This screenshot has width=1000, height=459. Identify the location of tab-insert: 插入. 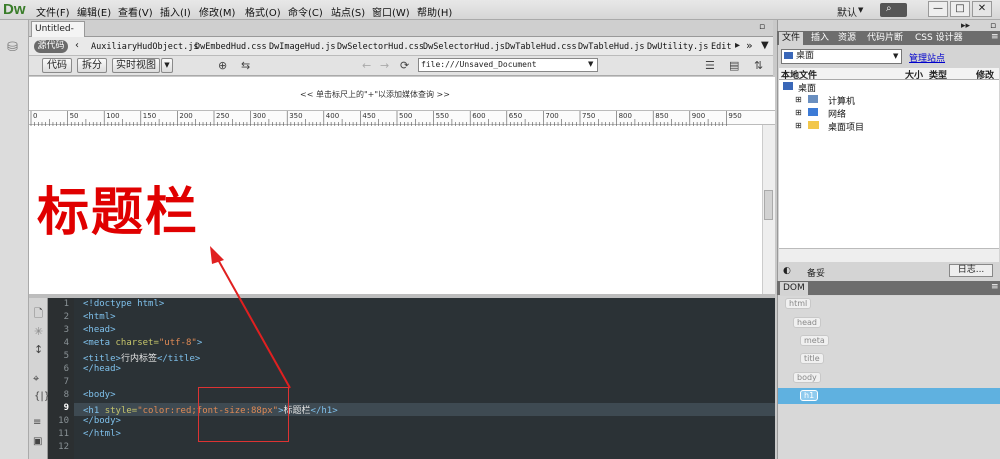
(820, 38).